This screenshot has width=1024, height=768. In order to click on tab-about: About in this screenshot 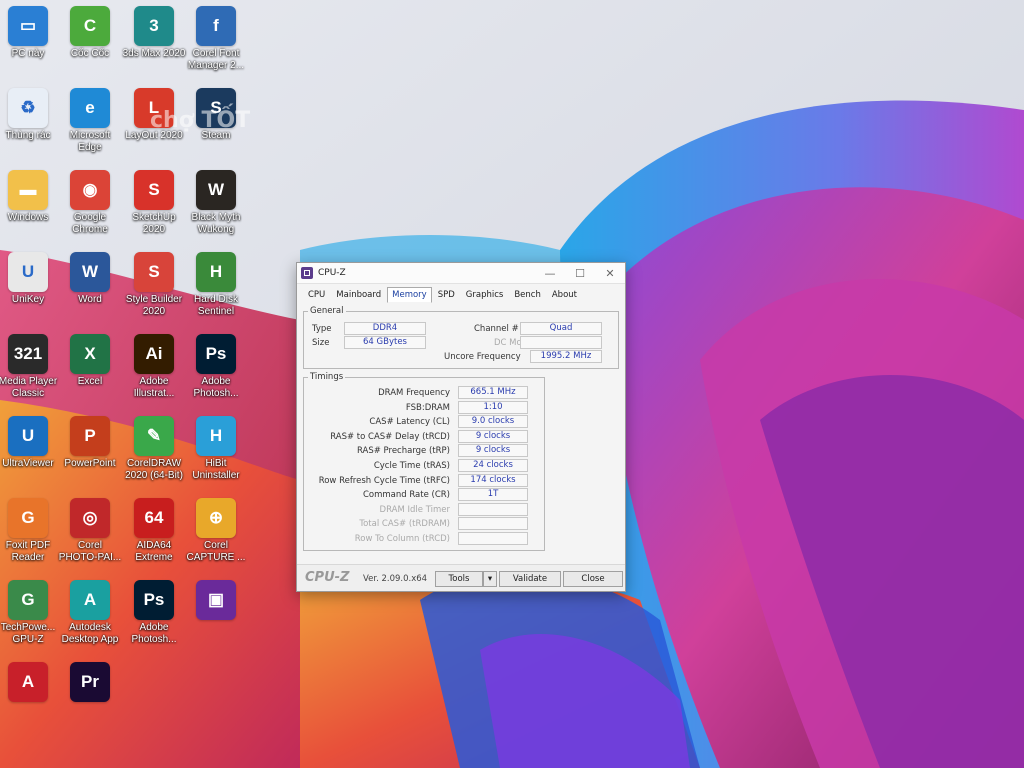, I will do `click(564, 295)`.